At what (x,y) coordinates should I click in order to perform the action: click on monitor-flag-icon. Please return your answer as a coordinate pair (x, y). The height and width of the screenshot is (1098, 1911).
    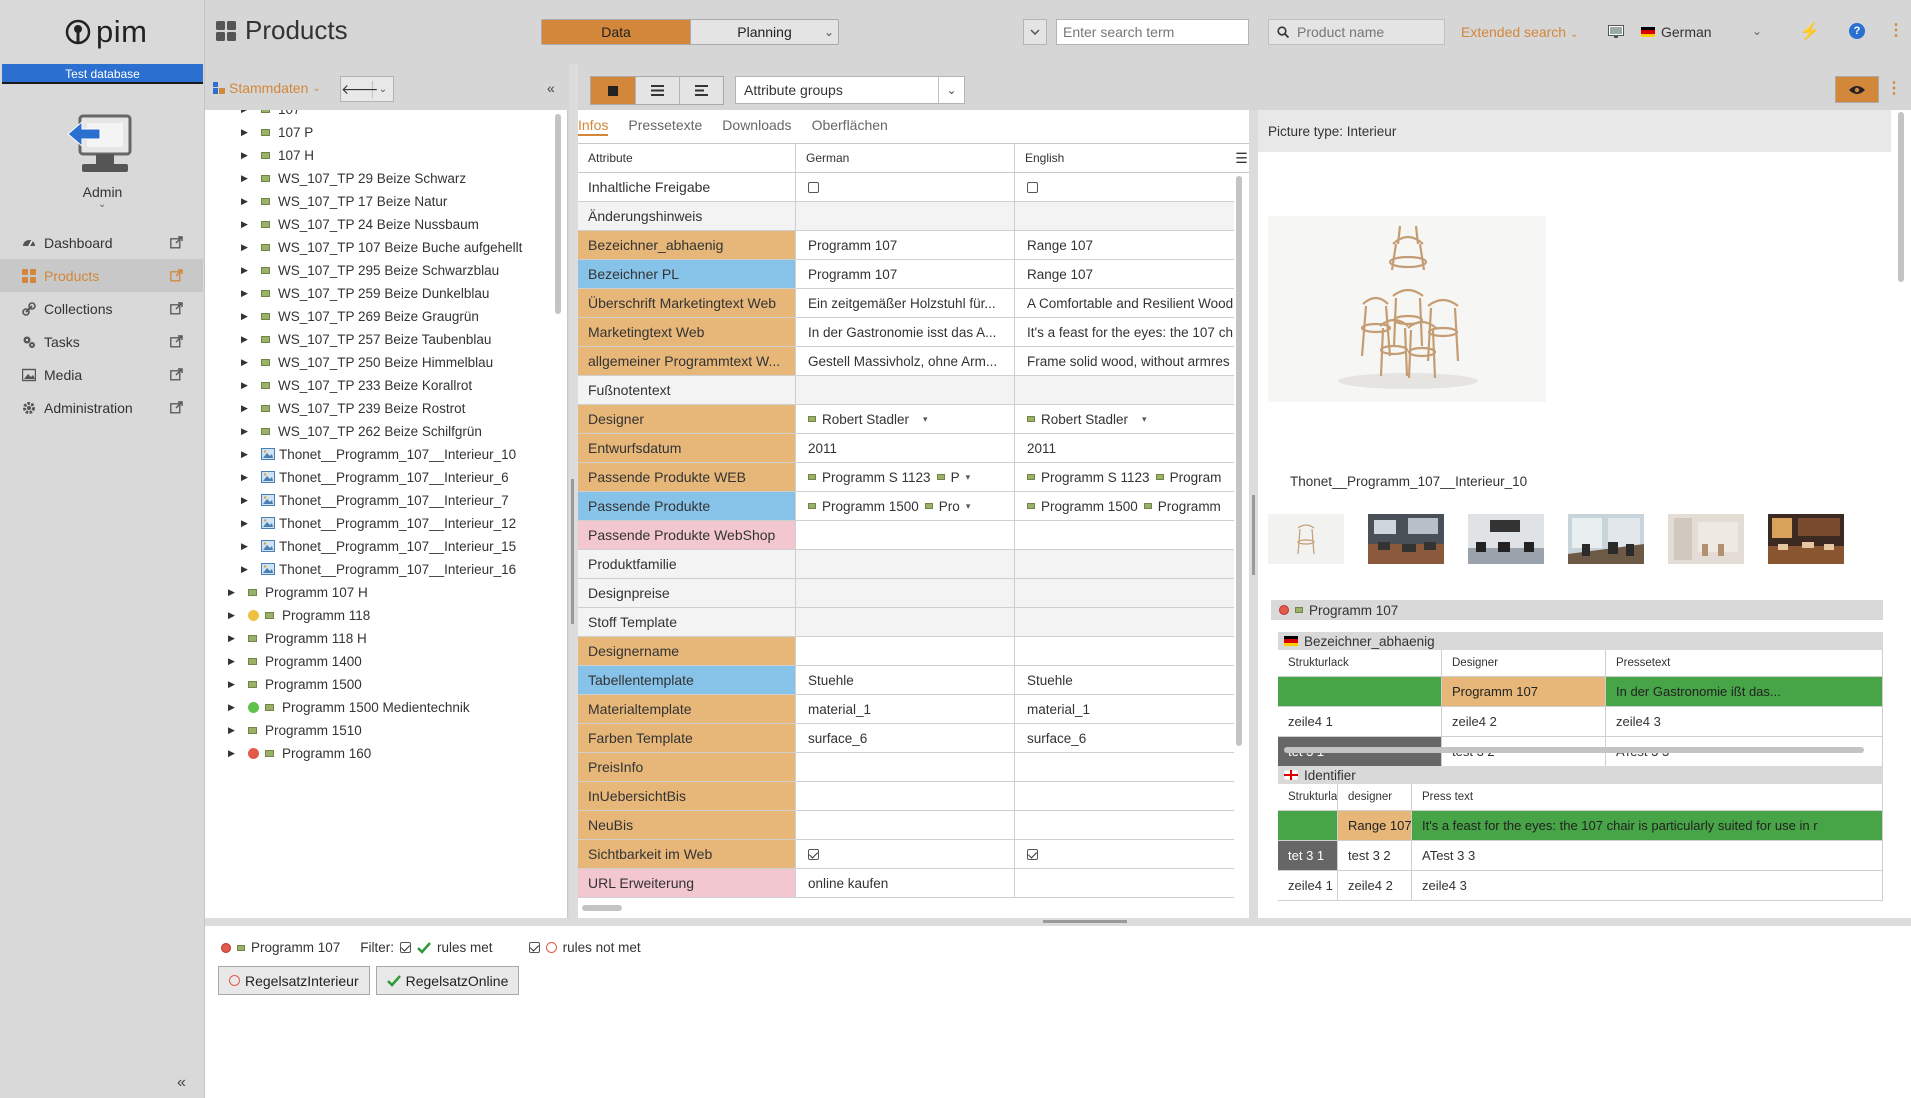
    Looking at the image, I should click on (1616, 31).